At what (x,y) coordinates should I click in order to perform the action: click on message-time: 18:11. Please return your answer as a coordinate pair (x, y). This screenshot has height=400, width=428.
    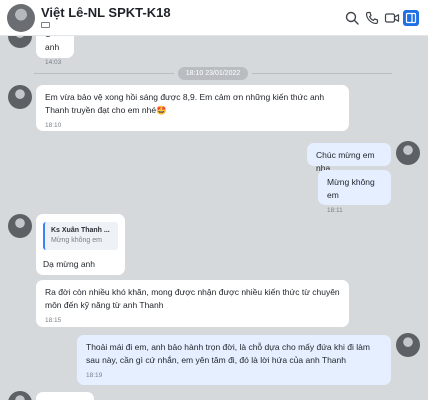
    Looking at the image, I should click on (335, 210).